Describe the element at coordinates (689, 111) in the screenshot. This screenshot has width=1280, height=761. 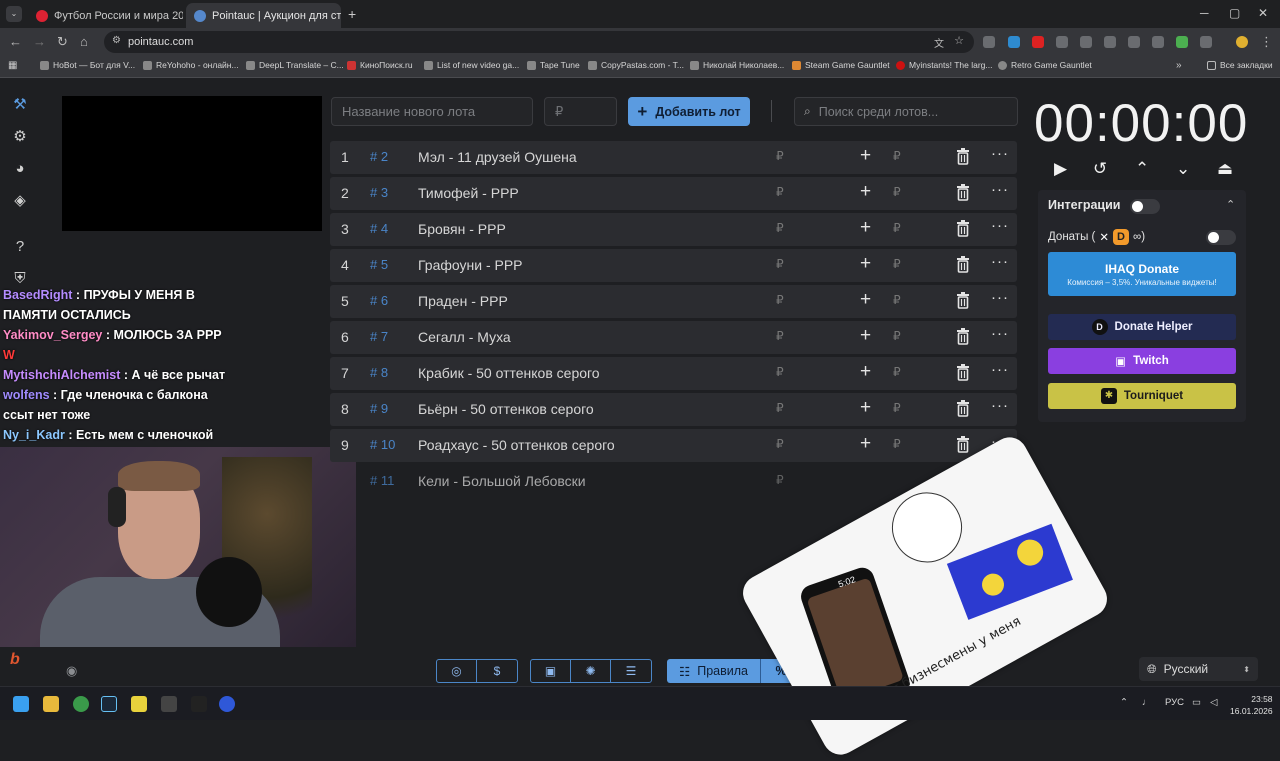
I see `add-lot-button: + Добавить лот` at that location.